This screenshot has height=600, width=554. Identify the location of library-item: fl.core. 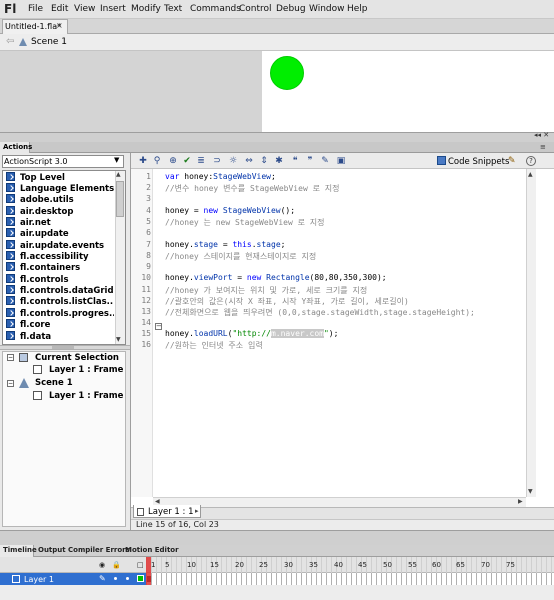
(60, 324).